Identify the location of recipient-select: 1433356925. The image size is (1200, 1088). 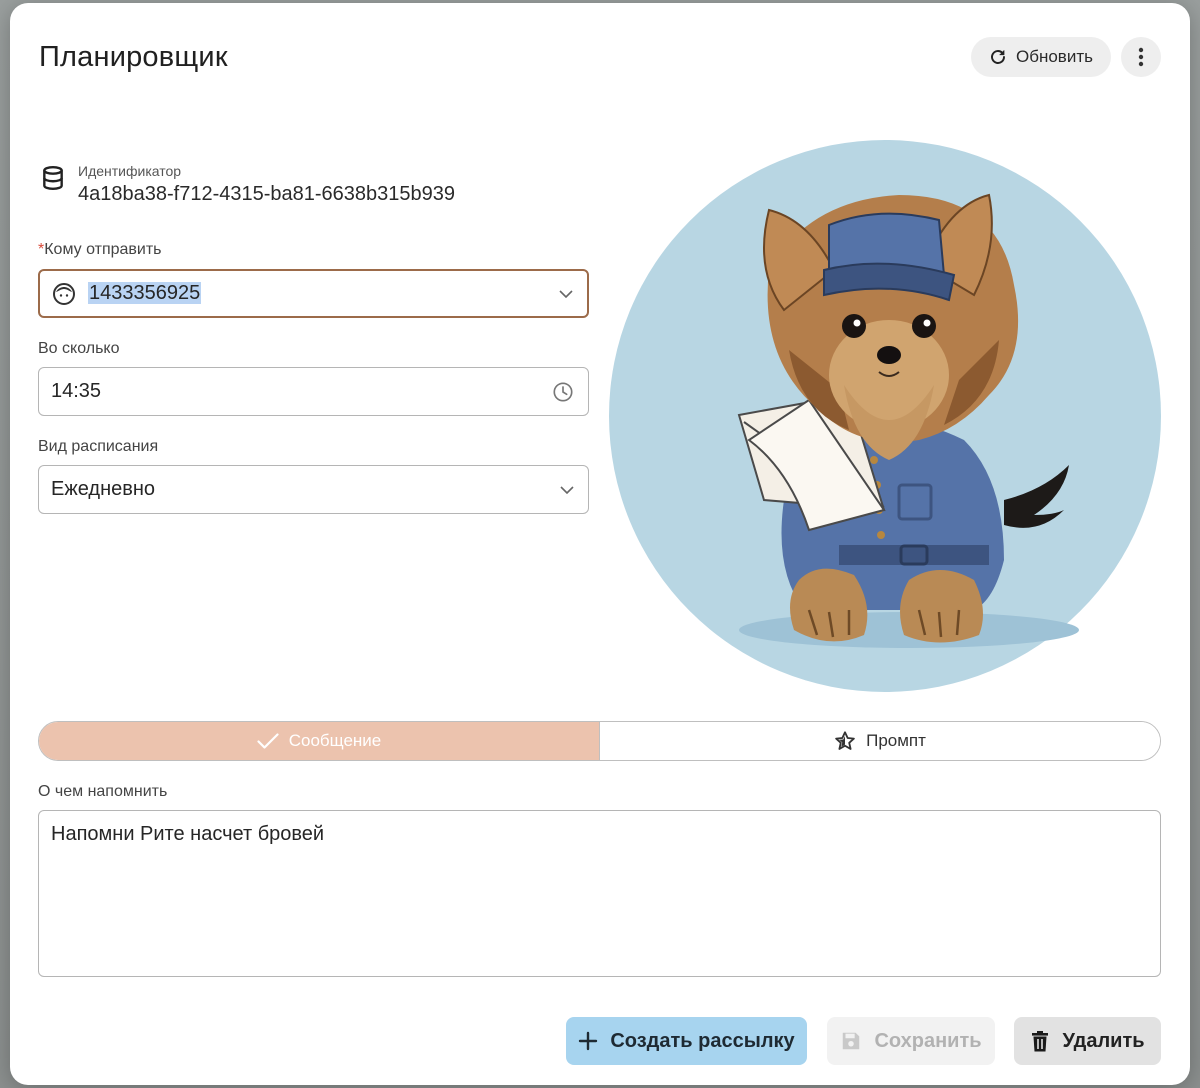
(313, 293).